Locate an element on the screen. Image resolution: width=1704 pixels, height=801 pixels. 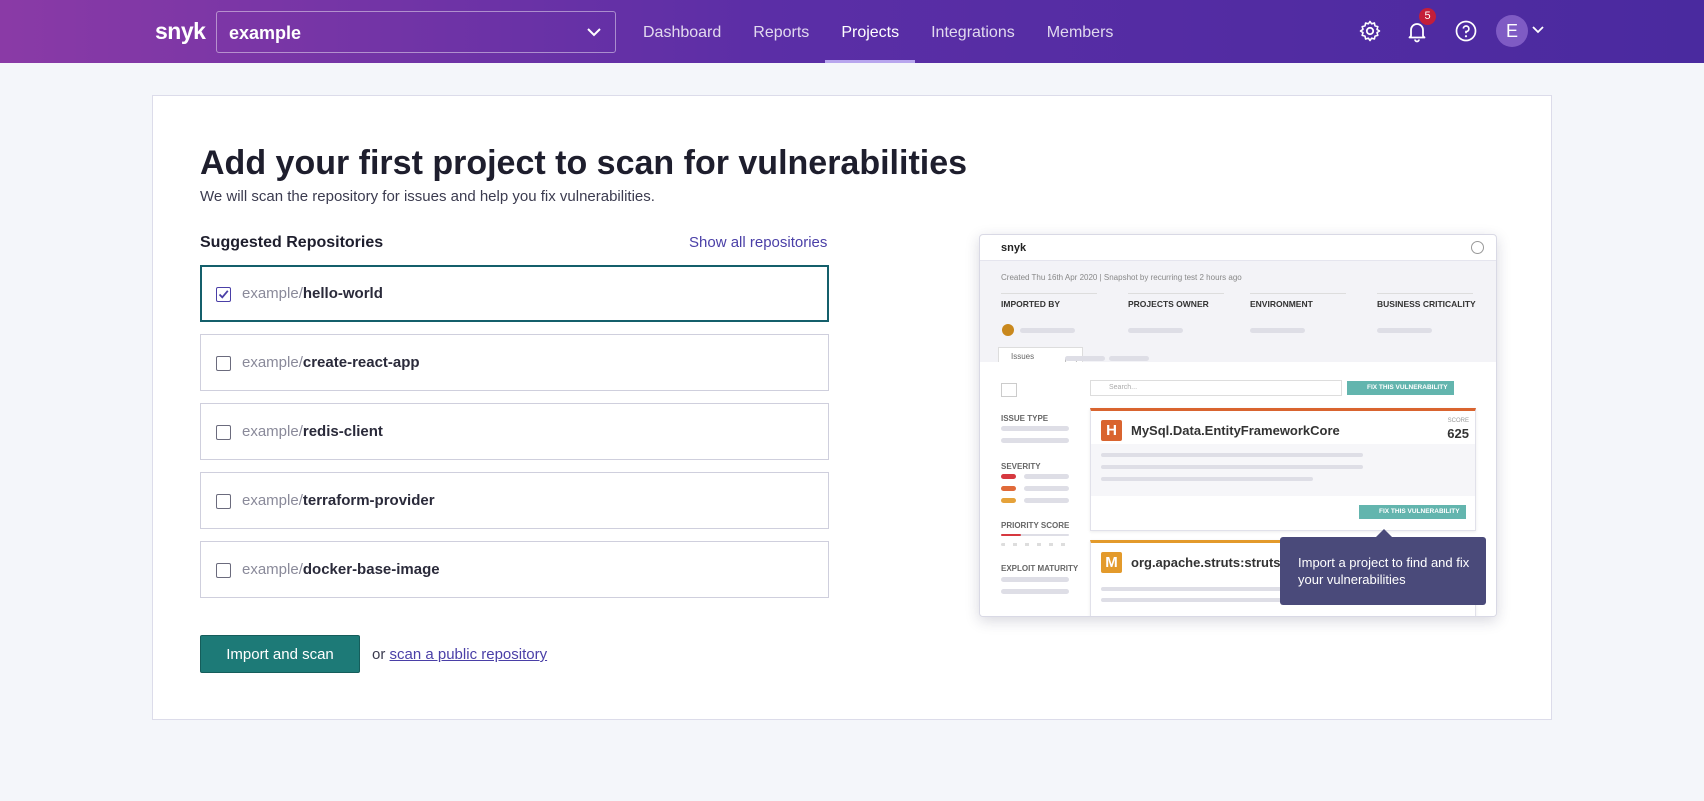
gear-icon is located at coordinates (1370, 31).